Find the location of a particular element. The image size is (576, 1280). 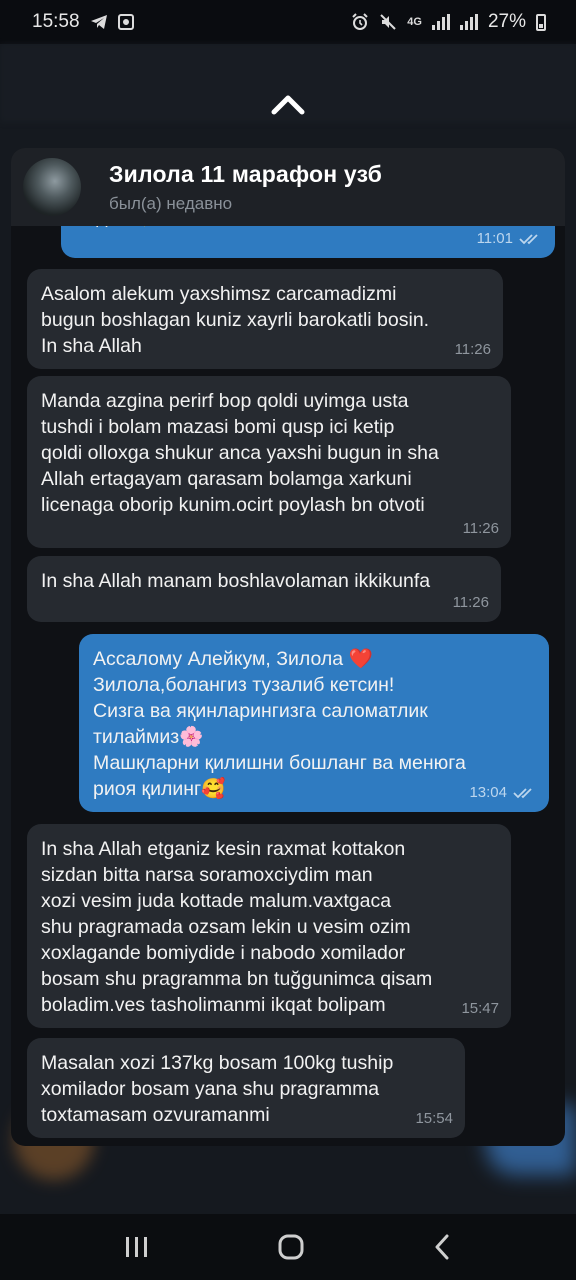

message-meta: 15:54 is located at coordinates (434, 1119).